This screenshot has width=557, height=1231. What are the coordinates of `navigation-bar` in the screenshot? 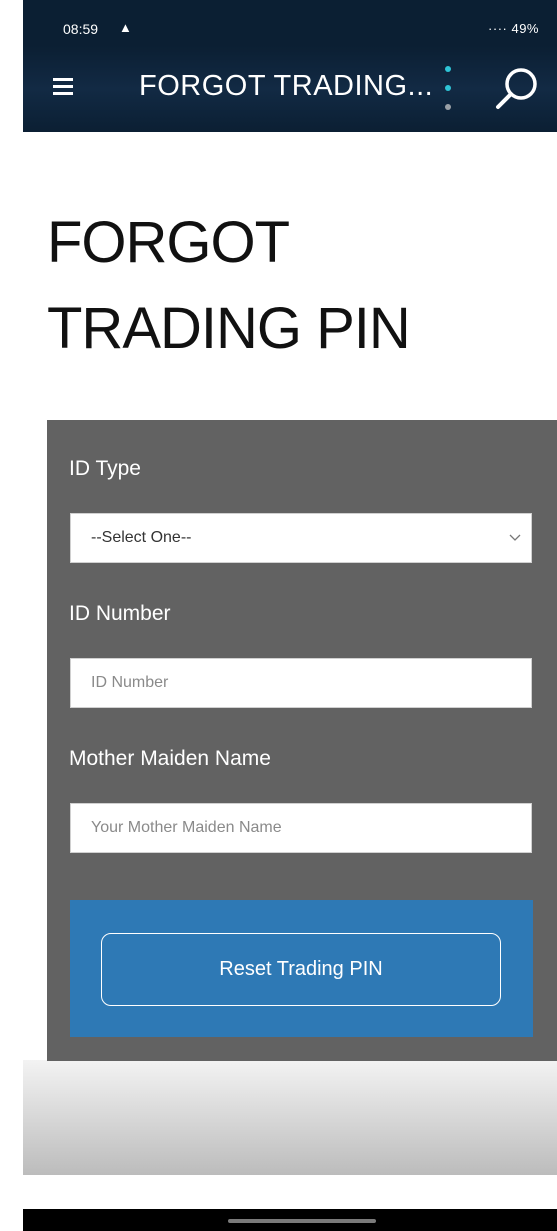 It's located at (290, 1220).